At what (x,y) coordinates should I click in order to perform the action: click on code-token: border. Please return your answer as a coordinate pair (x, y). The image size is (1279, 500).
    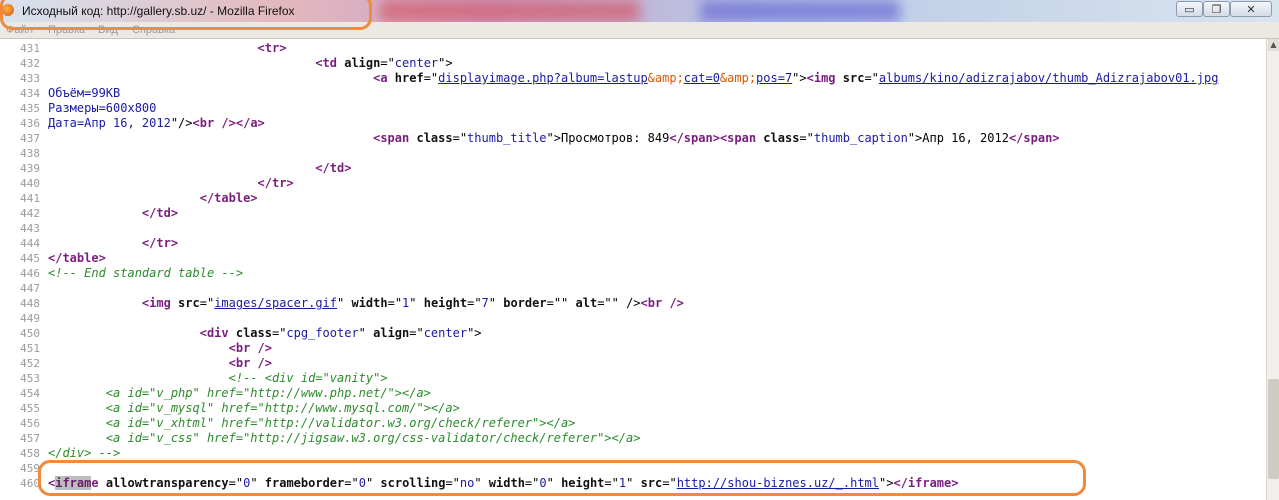
    Looking at the image, I should click on (525, 303).